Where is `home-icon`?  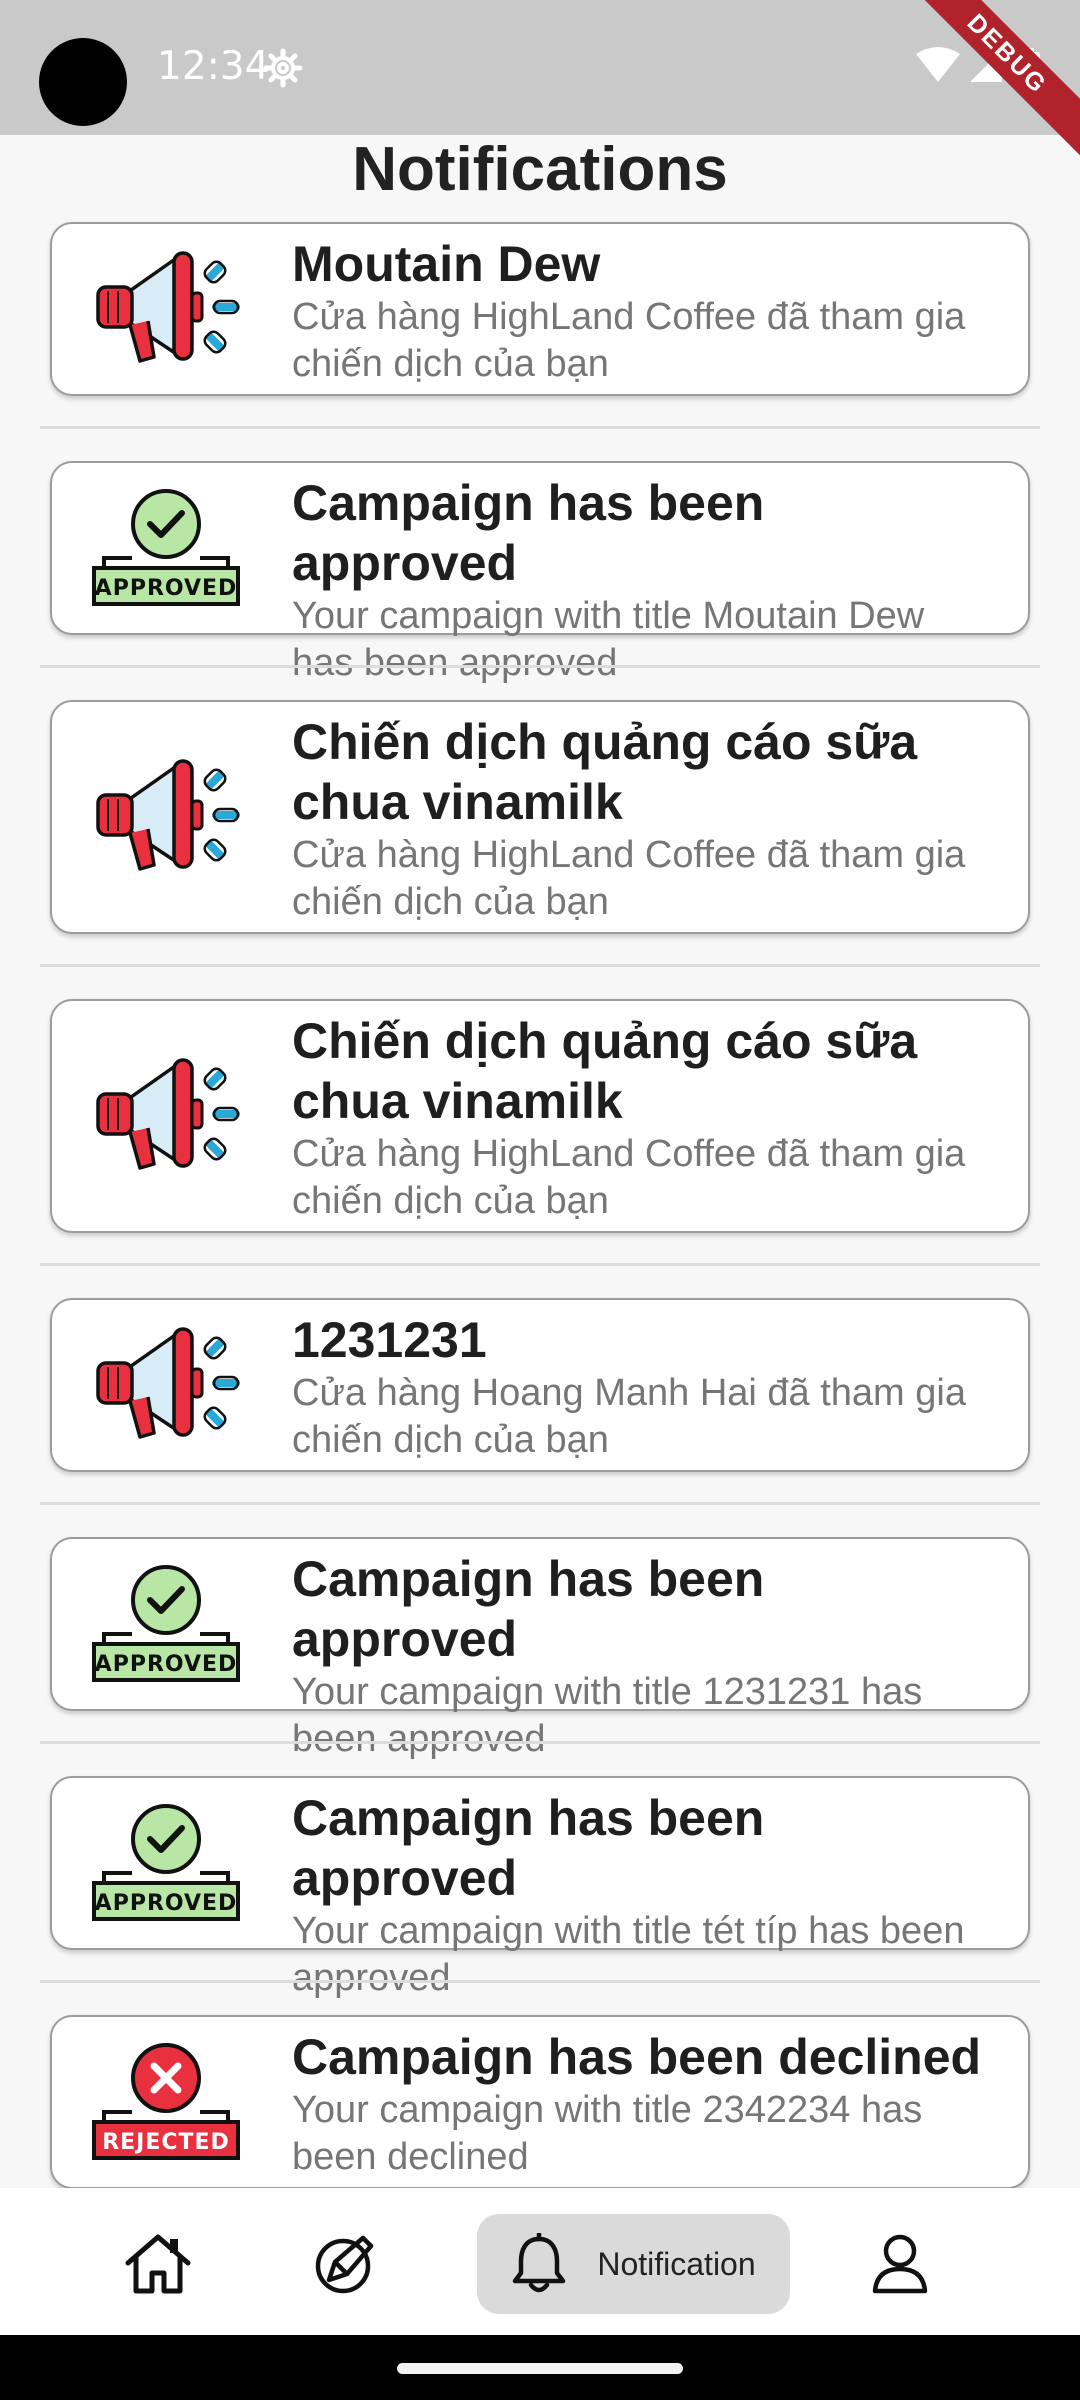 home-icon is located at coordinates (158, 2264).